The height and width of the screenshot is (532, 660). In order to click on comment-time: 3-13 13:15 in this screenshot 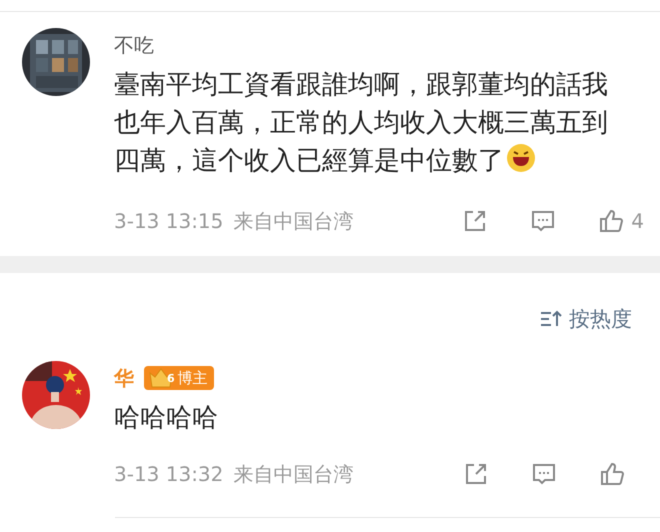, I will do `click(169, 221)`.